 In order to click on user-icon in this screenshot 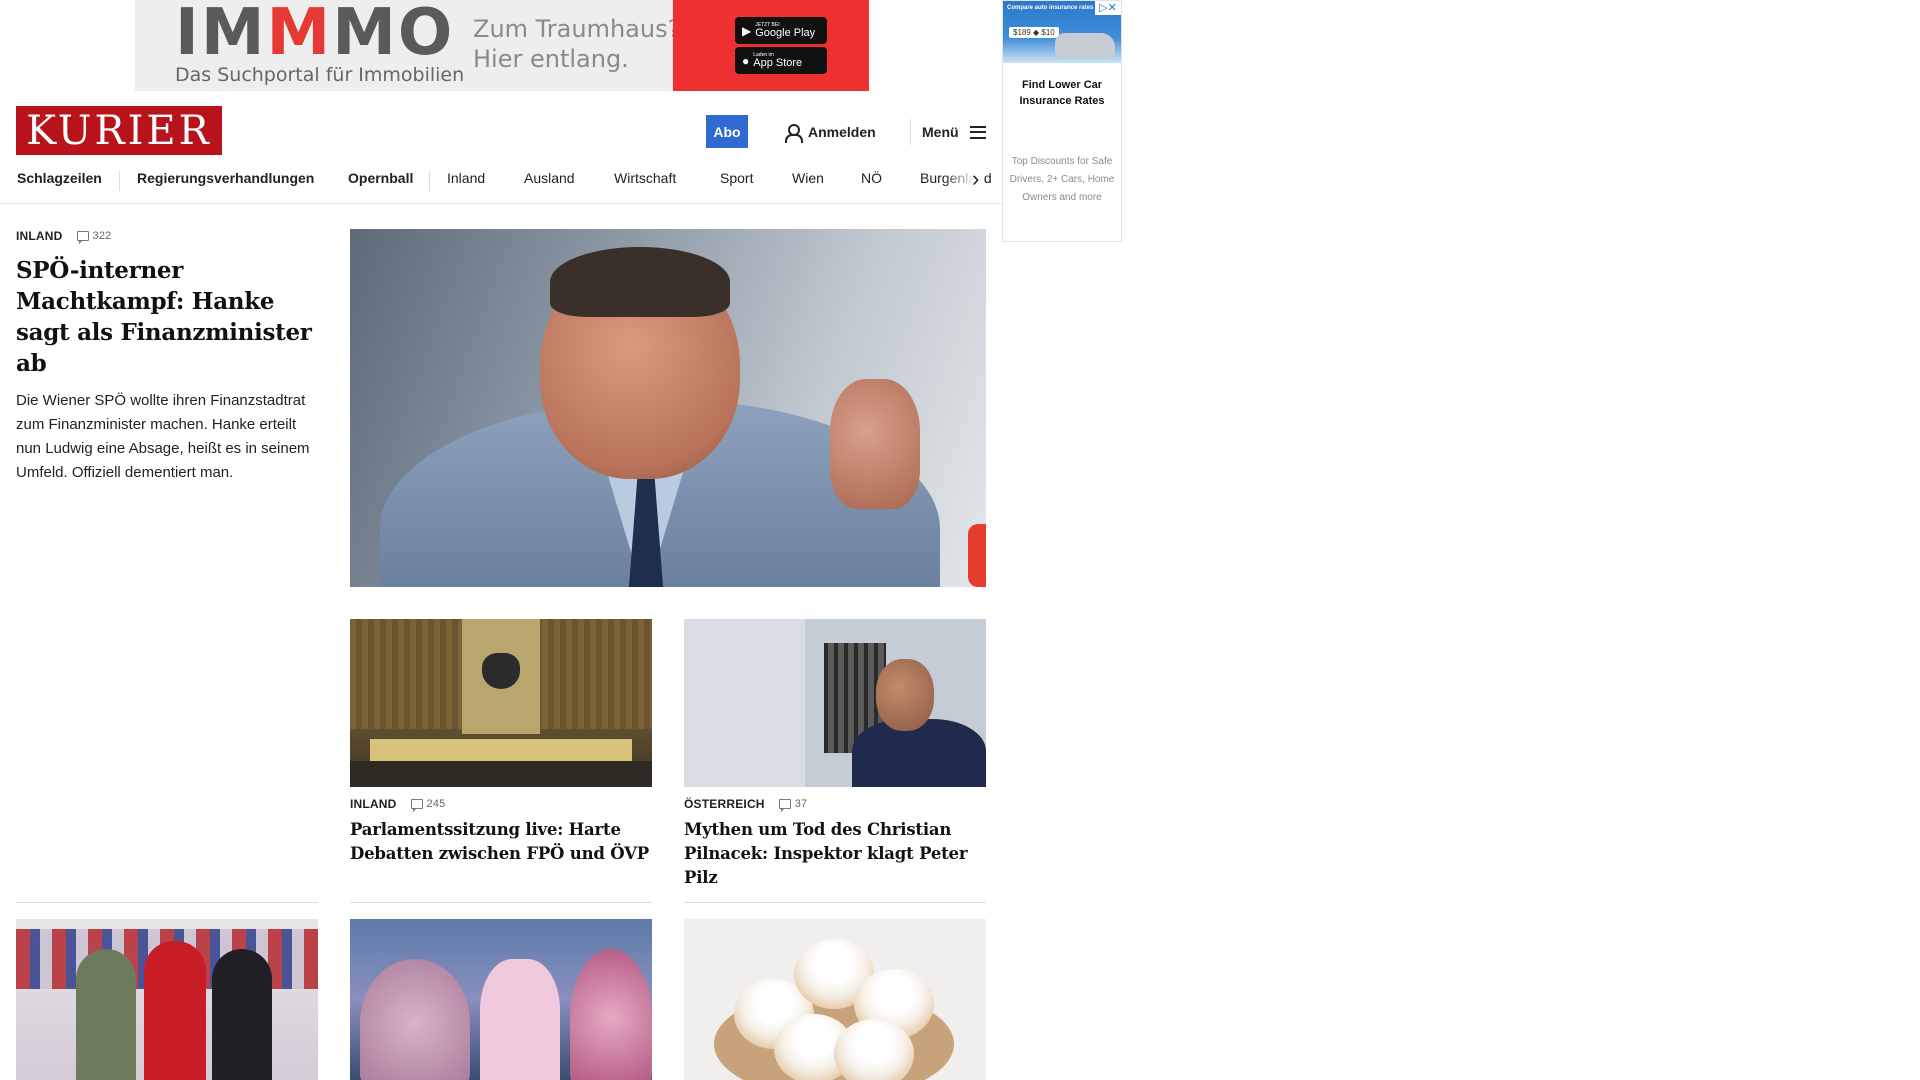, I will do `click(793, 133)`.